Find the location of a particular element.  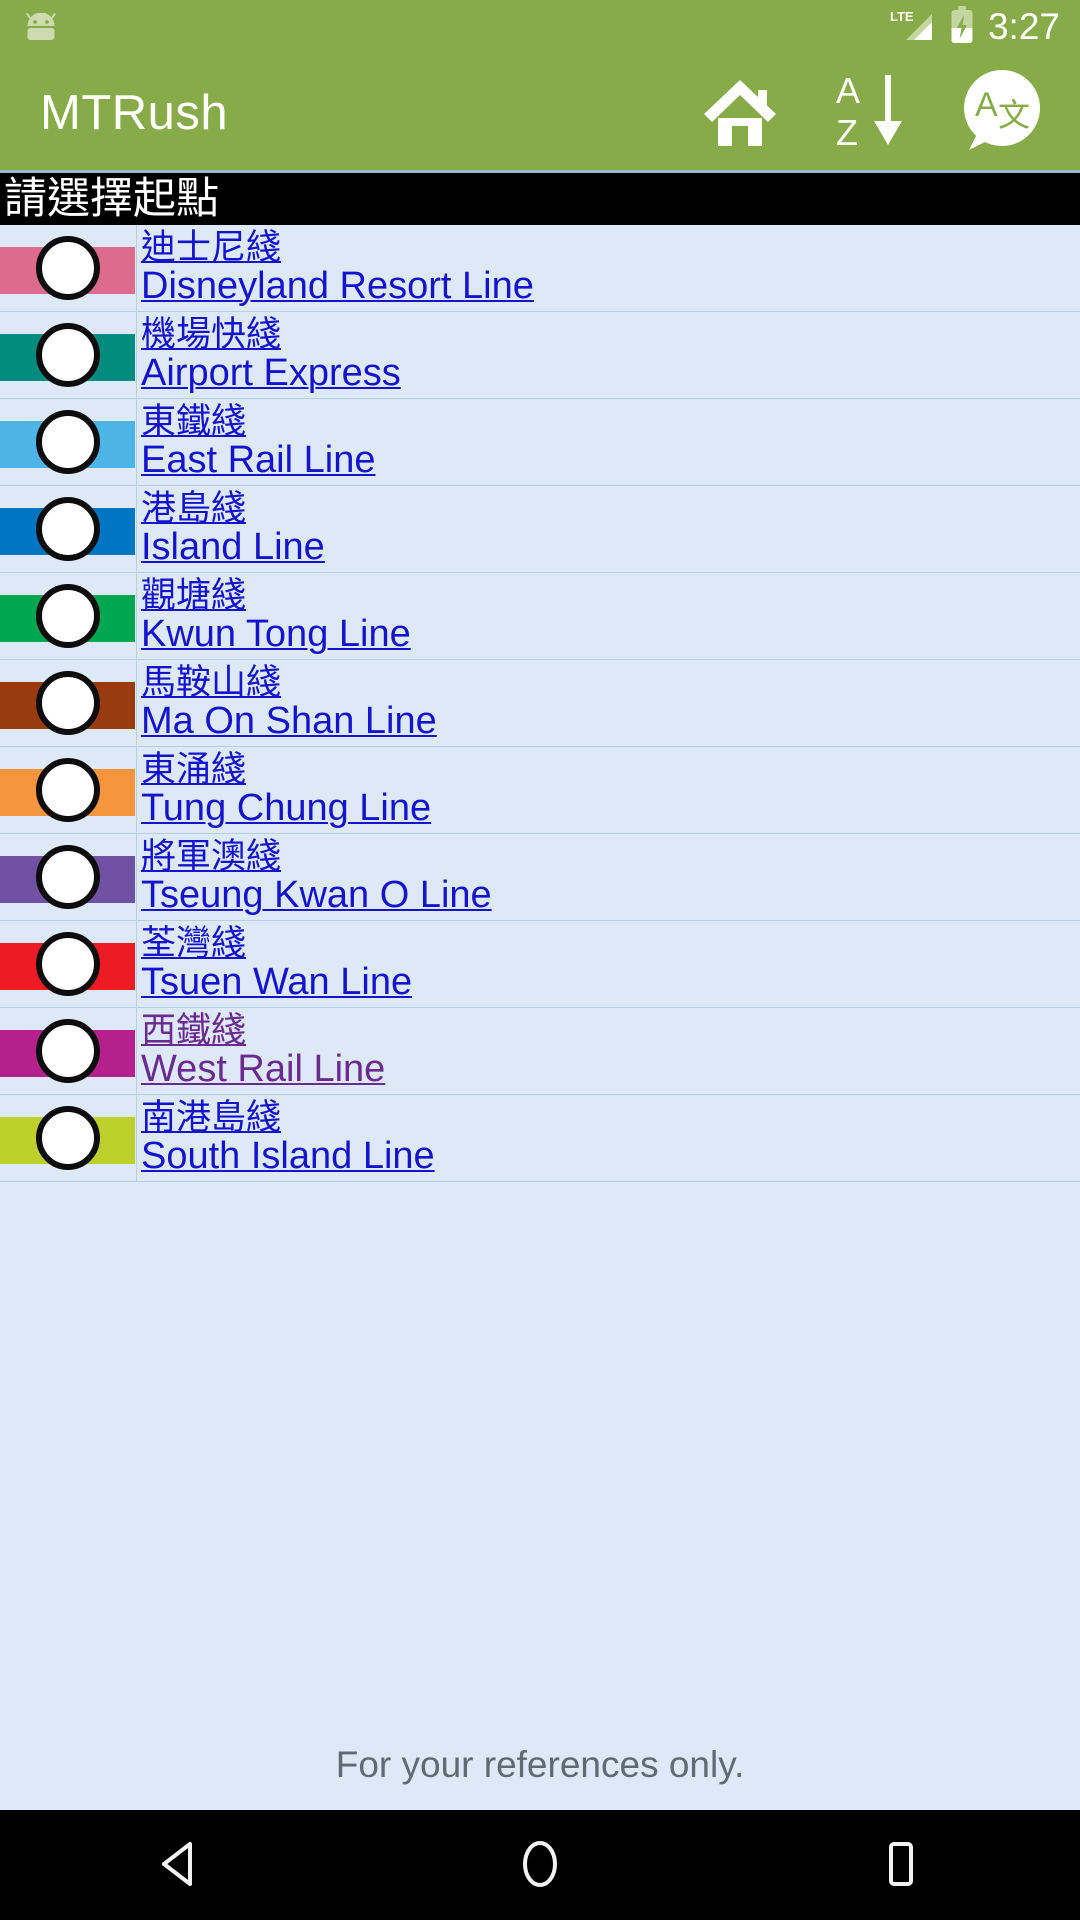

square-recents-icon is located at coordinates (900, 1865).